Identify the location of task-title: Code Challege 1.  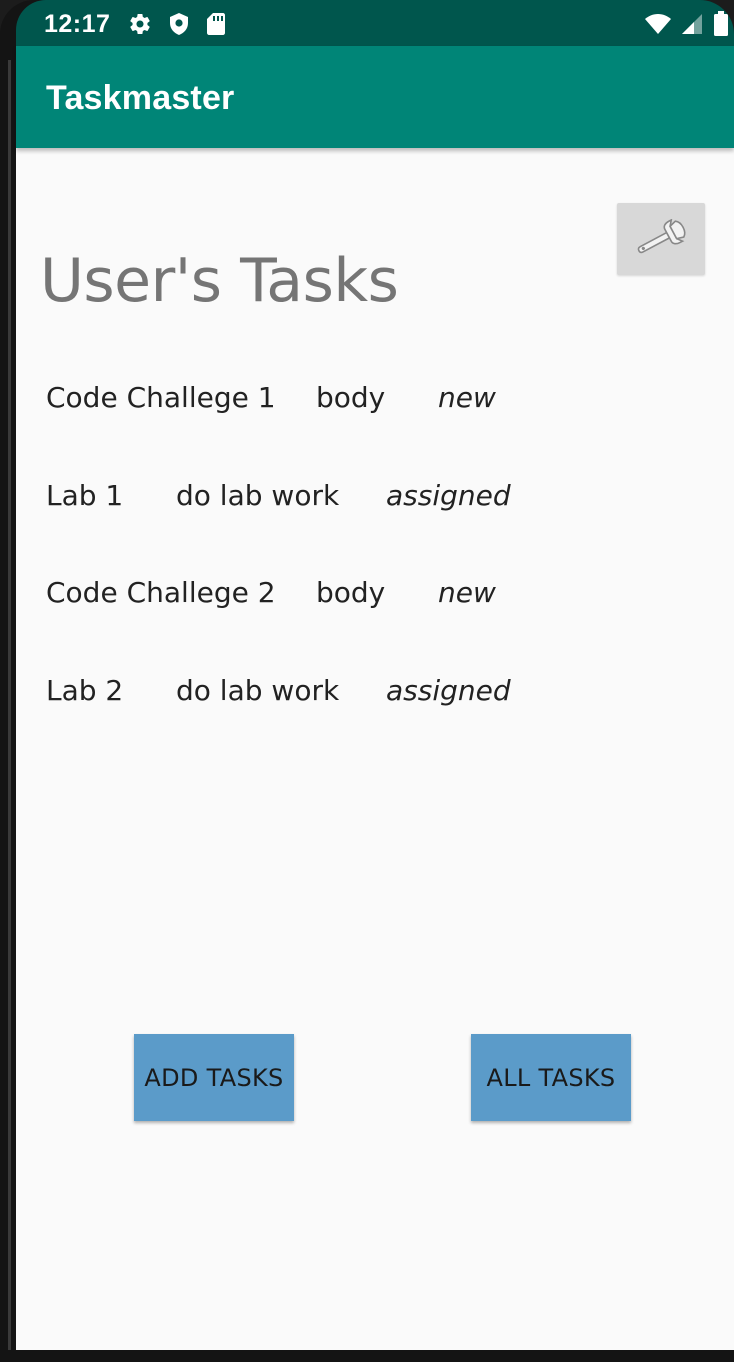
(161, 397).